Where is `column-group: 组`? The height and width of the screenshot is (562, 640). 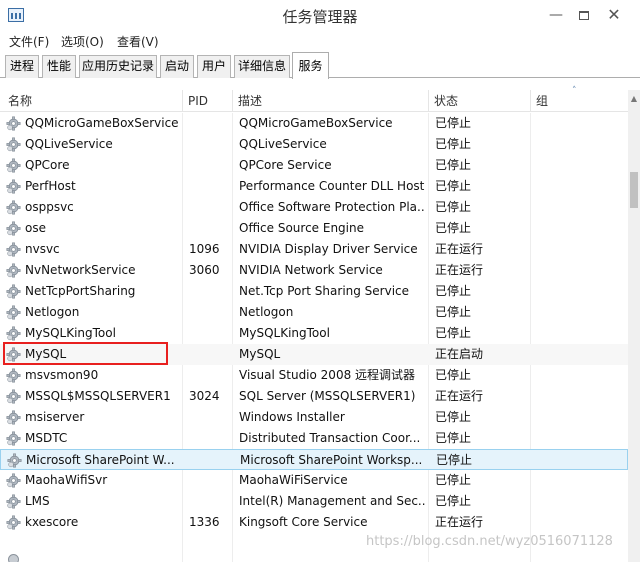 column-group: 组 is located at coordinates (580, 101).